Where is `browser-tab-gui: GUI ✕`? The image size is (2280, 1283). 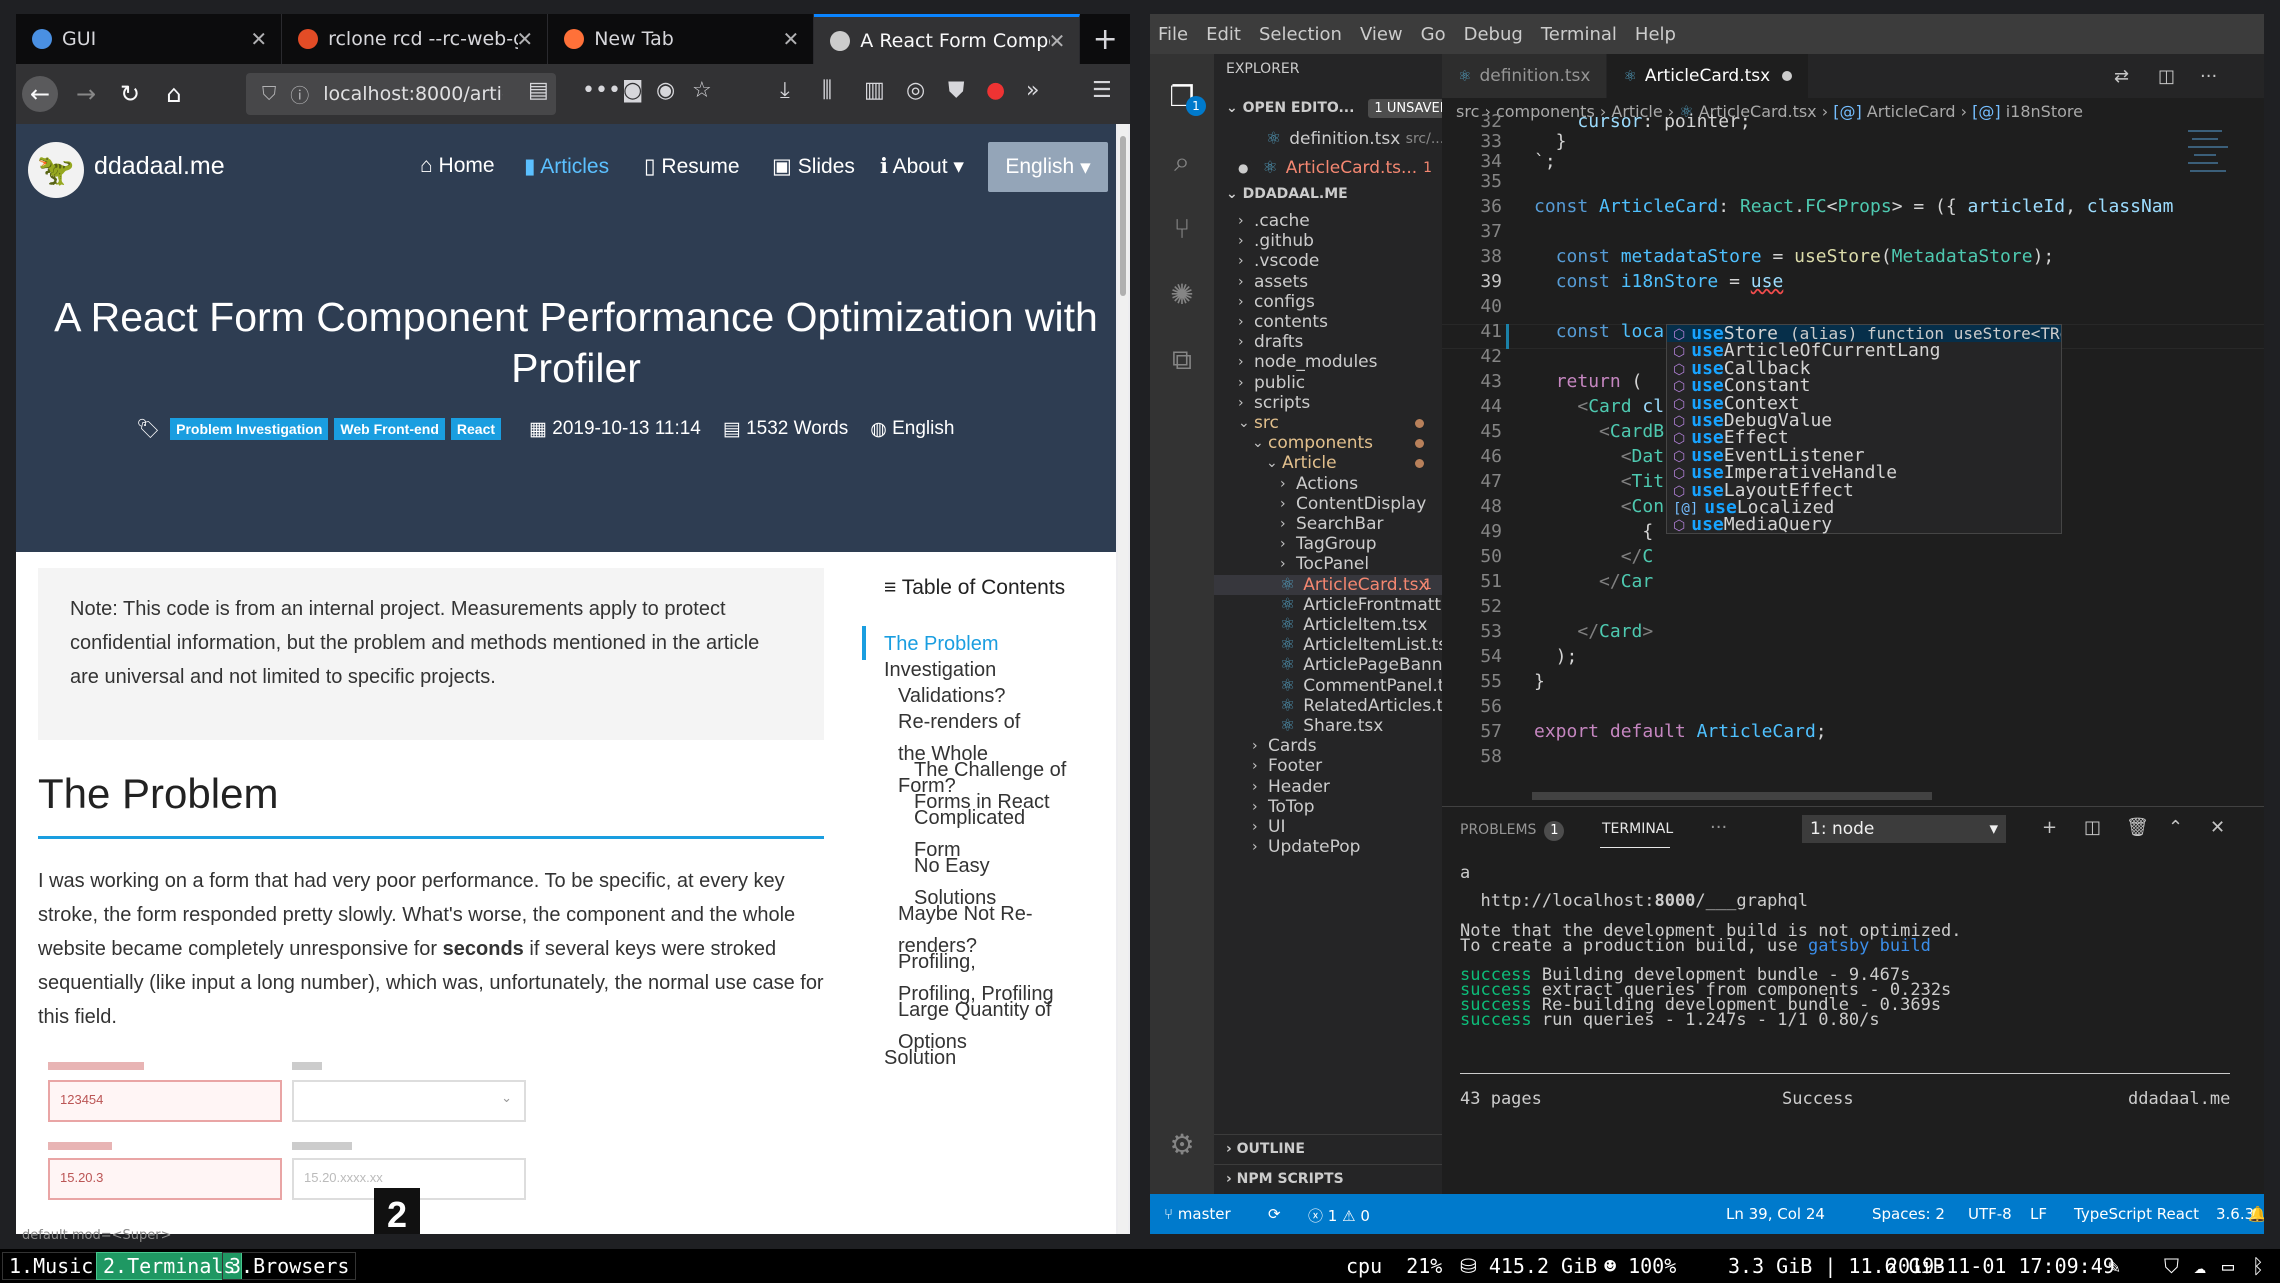 browser-tab-gui: GUI ✕ is located at coordinates (149, 39).